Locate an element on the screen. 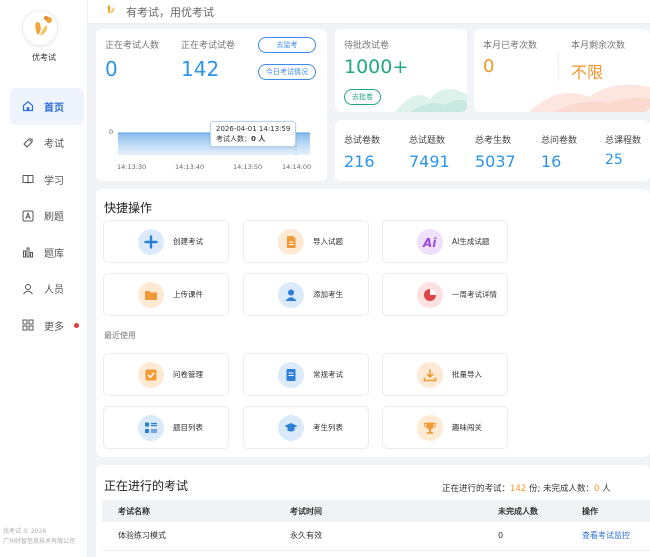 Image resolution: width=650 pixels, height=557 pixels. cell-unfinished: 0 is located at coordinates (524, 536).